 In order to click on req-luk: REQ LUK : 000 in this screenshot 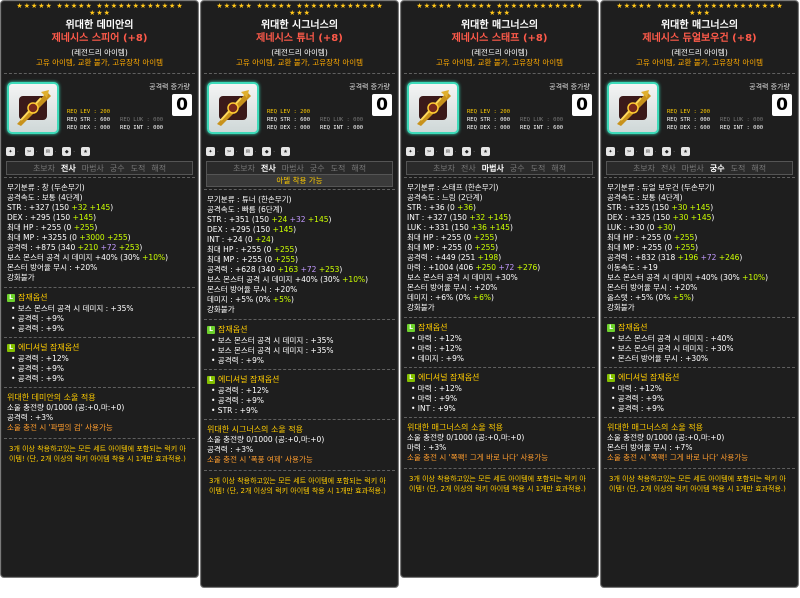, I will do `click(142, 120)`.